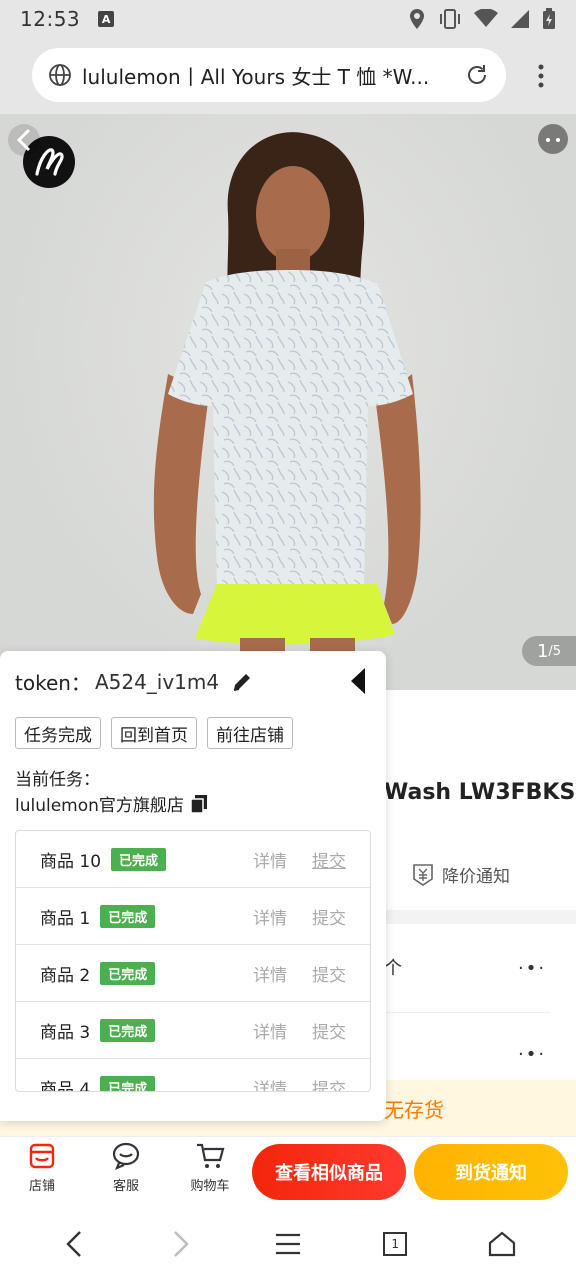 This screenshot has height=1280, width=576. Describe the element at coordinates (250, 733) in the screenshot. I see `go-store-button: 前往店铺` at that location.